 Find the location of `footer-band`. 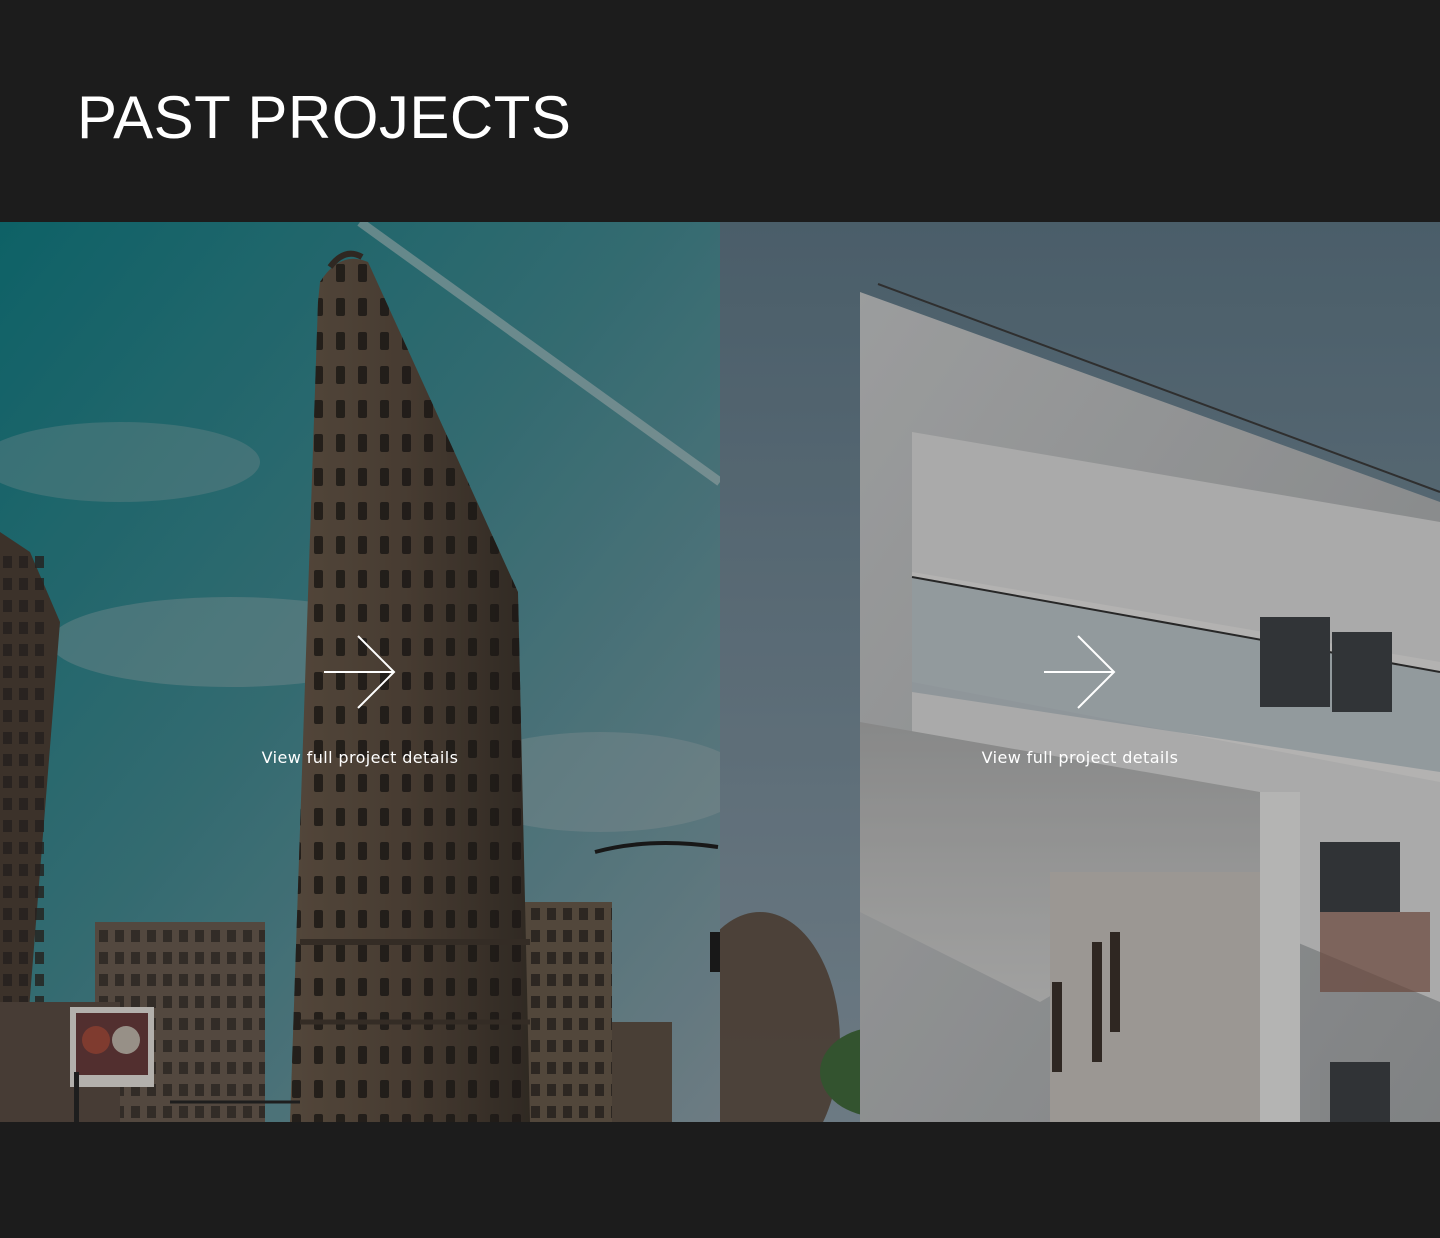

footer-band is located at coordinates (720, 1180).